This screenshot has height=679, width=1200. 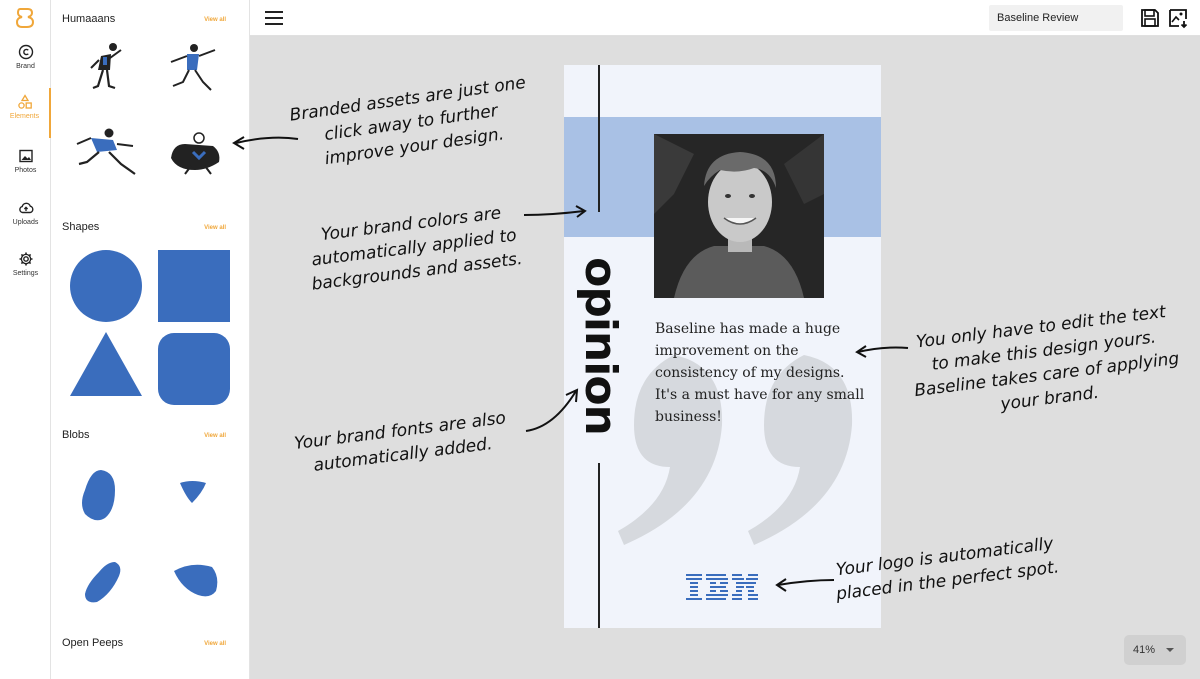 I want to click on chevron-down-icon, so click(x=1170, y=650).